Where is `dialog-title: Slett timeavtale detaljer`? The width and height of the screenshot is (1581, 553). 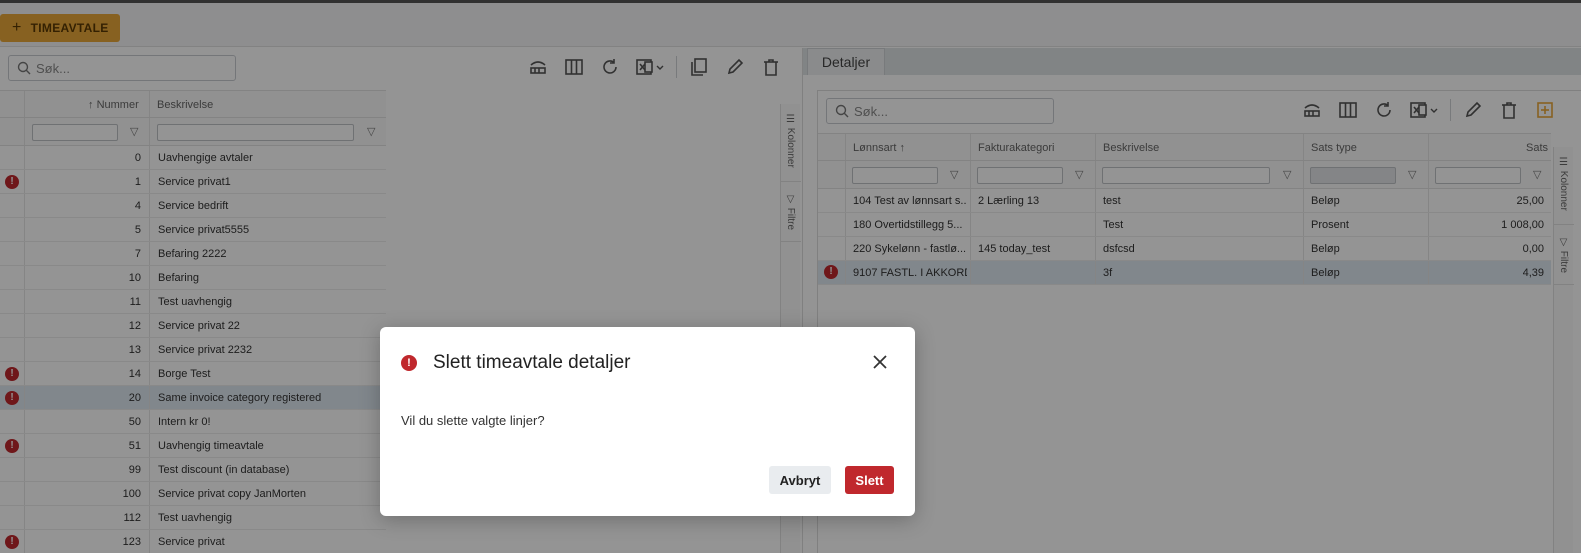 dialog-title: Slett timeavtale detaljer is located at coordinates (532, 362).